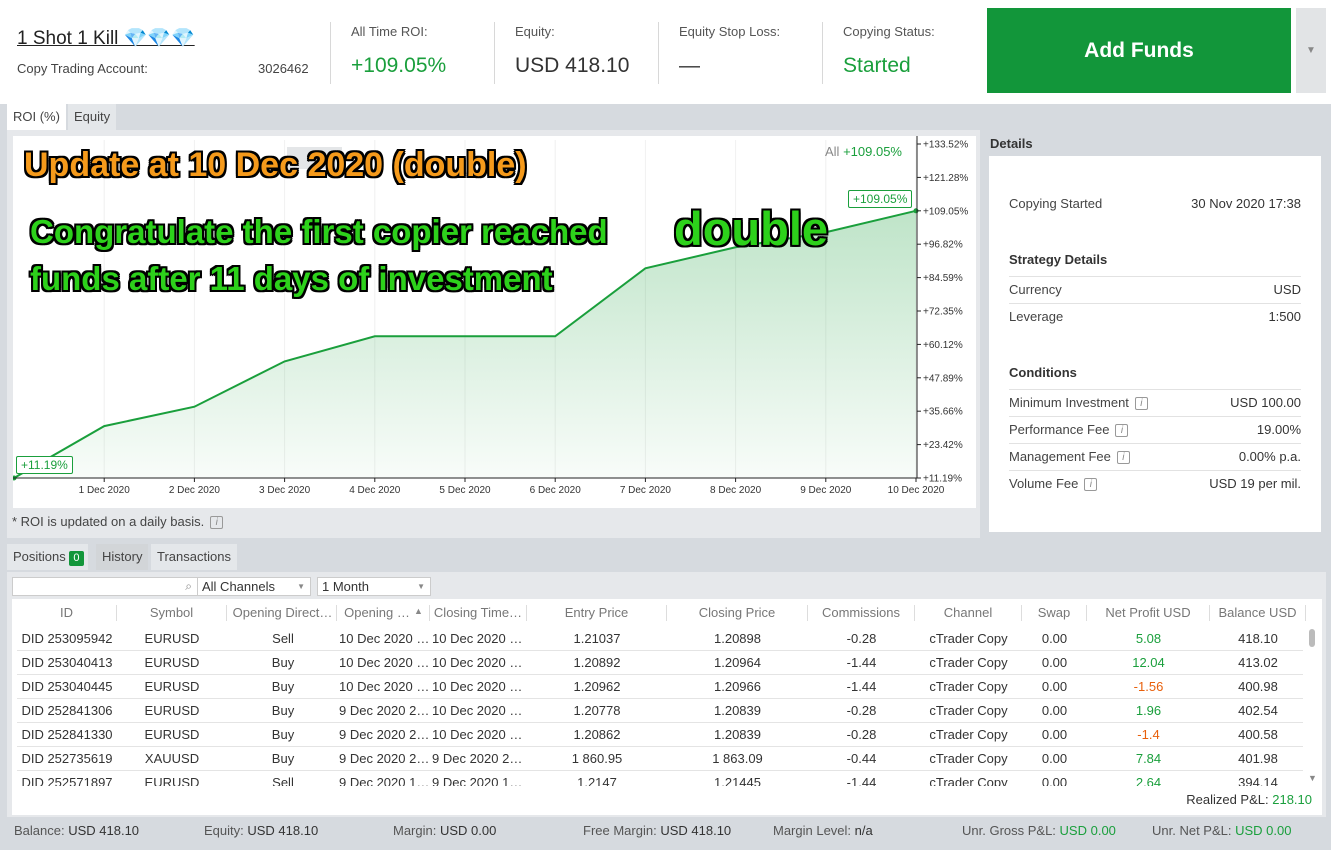 The image size is (1331, 850). Describe the element at coordinates (1287, 289) in the screenshot. I see `currency-value: USD` at that location.